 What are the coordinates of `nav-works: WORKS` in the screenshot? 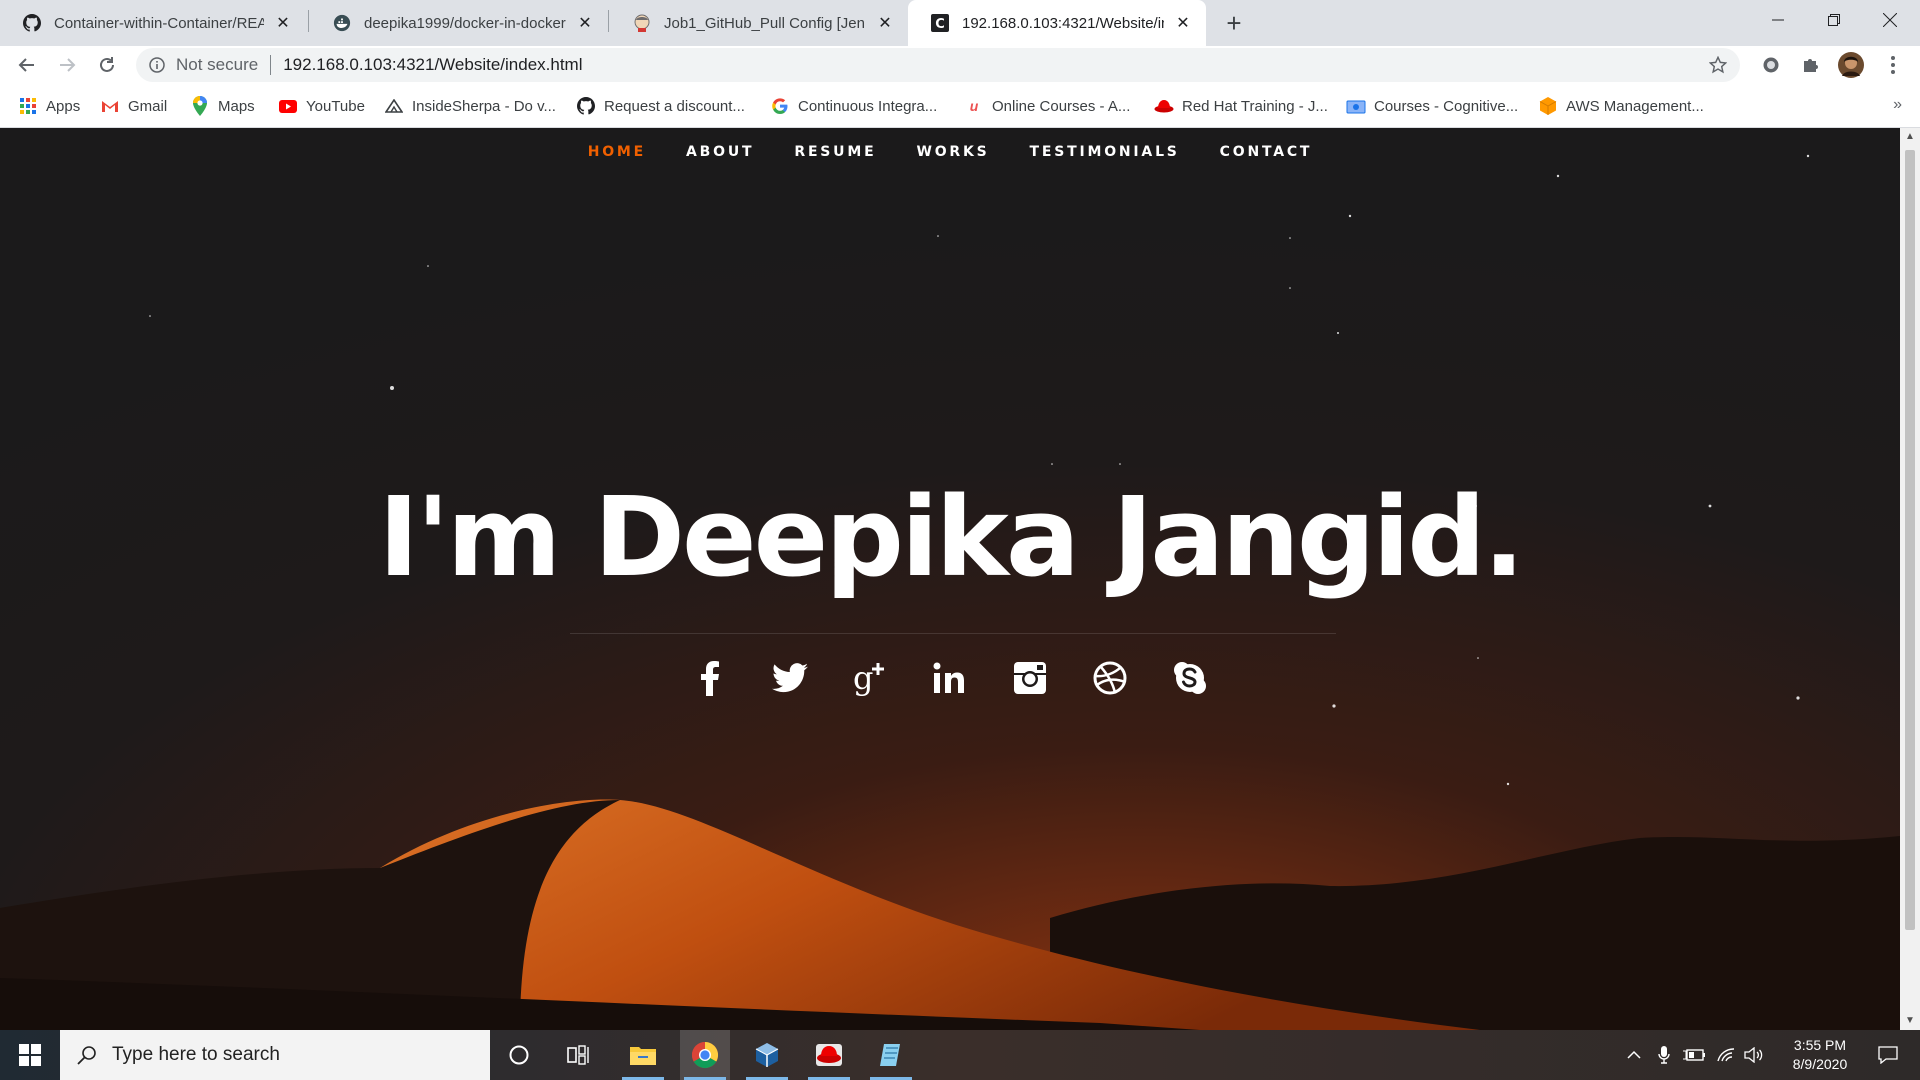 It's located at (952, 152).